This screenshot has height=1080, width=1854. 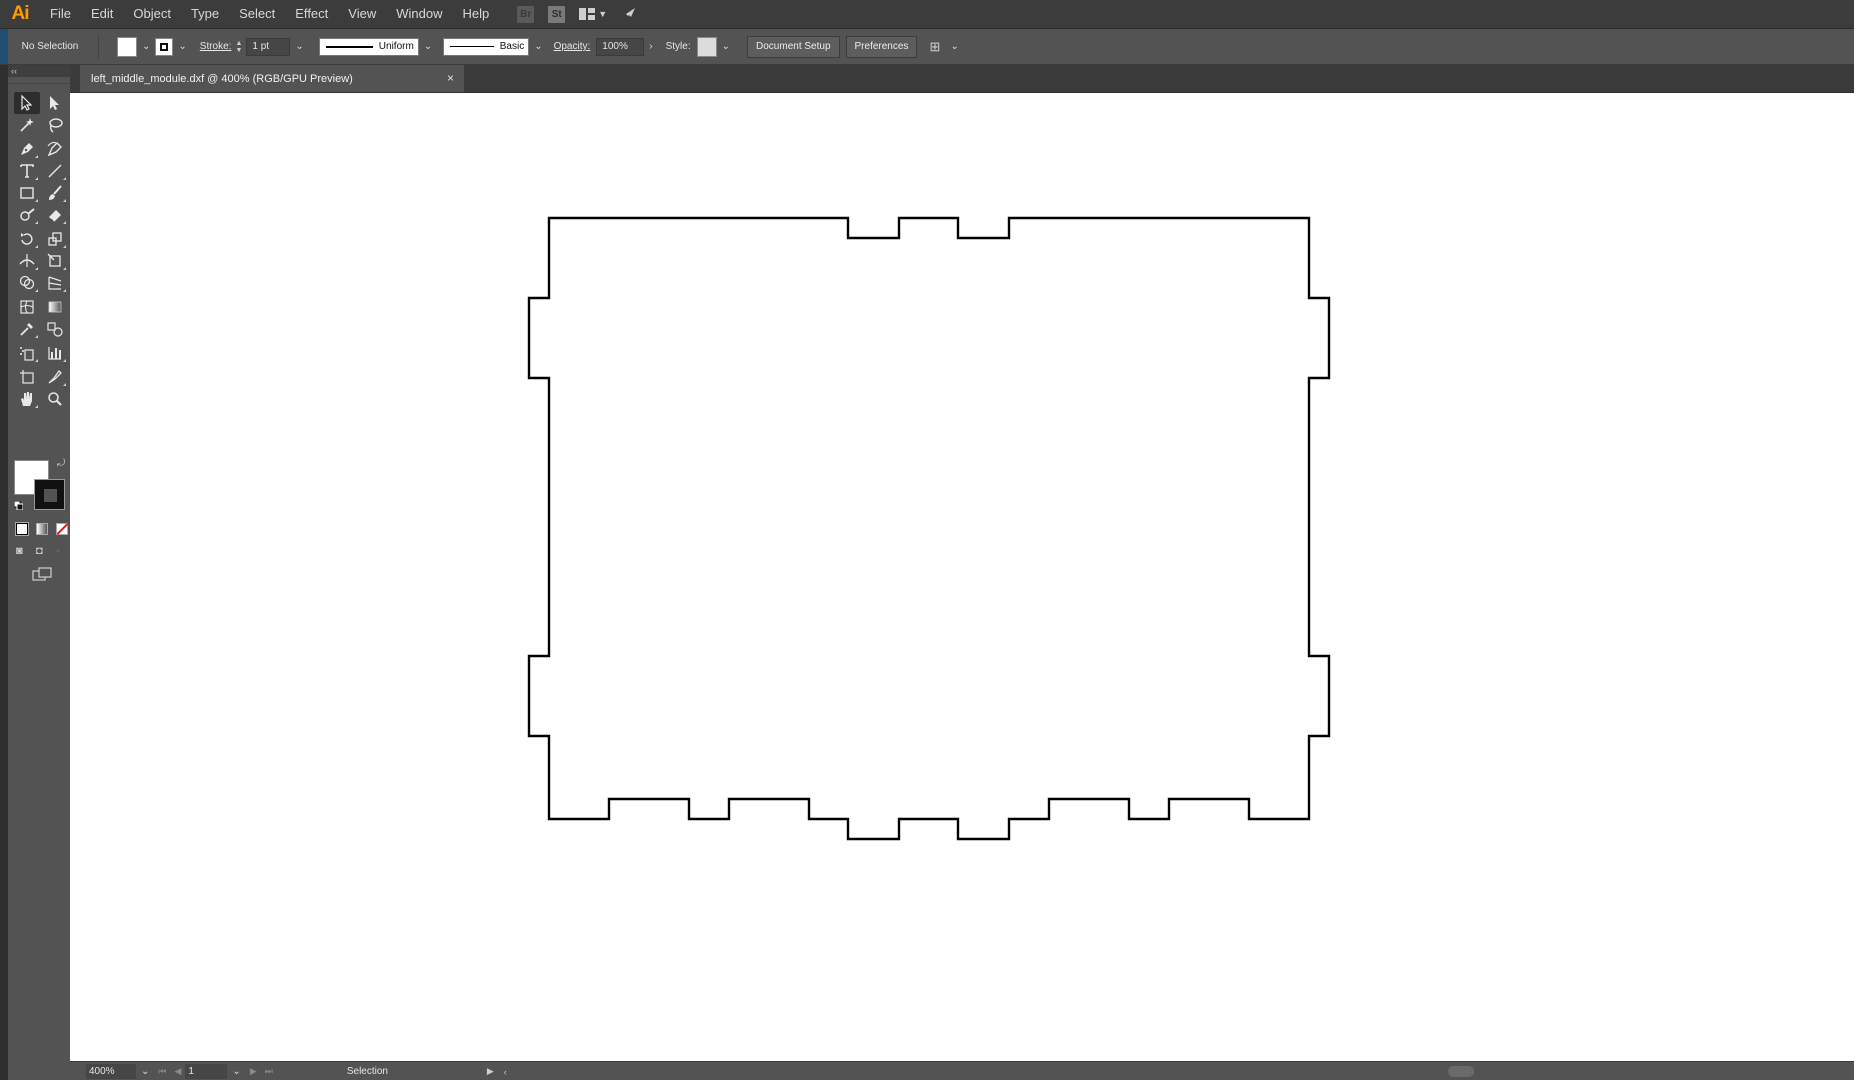 I want to click on screen-mode-icon, so click(x=42, y=574).